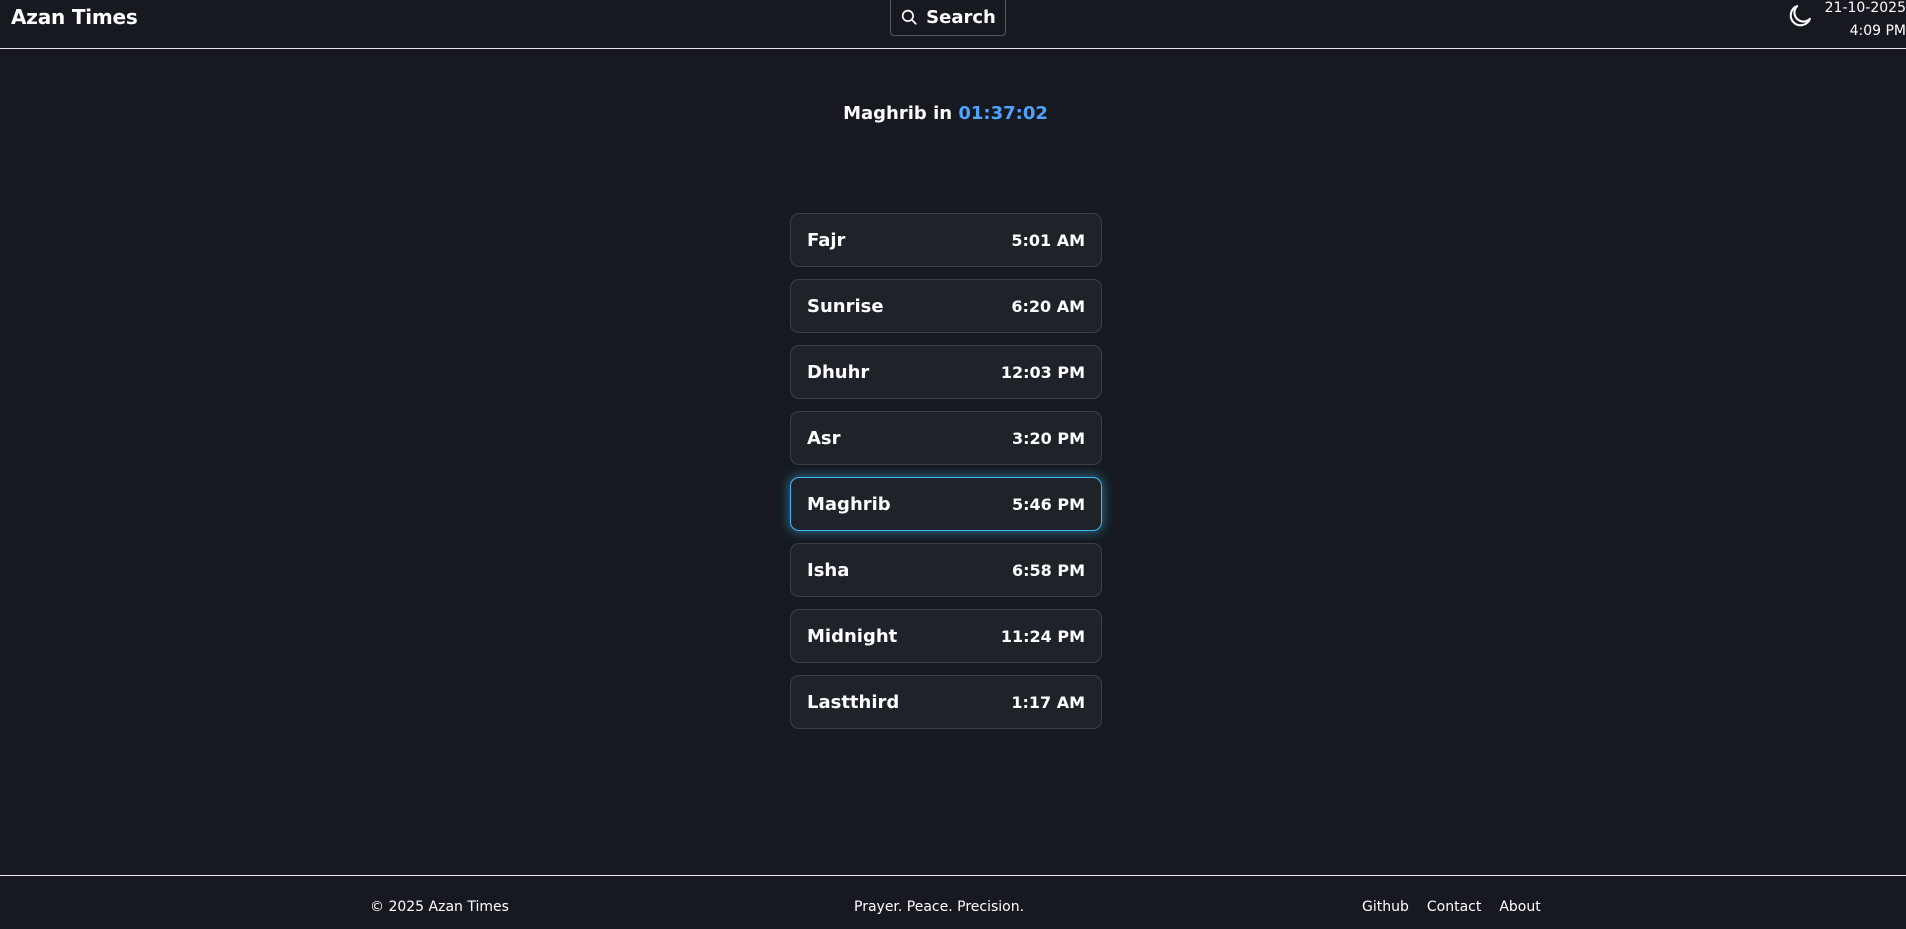 The width and height of the screenshot is (1906, 929). I want to click on search-button: Search, so click(948, 18).